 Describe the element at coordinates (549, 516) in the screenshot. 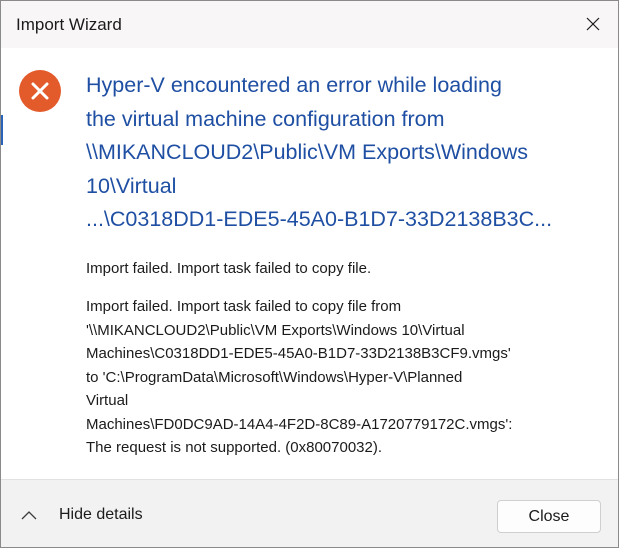

I see `close-button: Close` at that location.